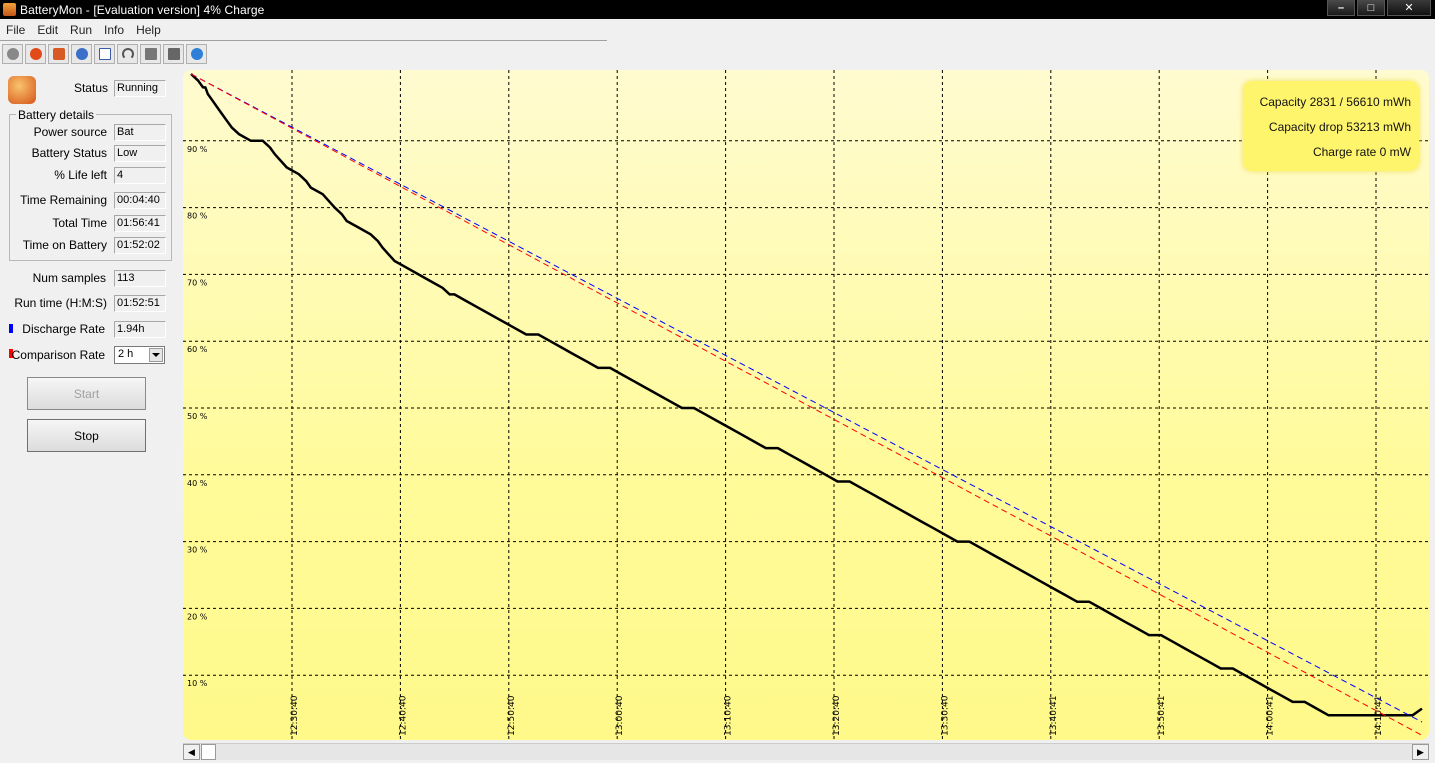  What do you see at coordinates (197, 483) in the screenshot?
I see `y-tick-label: 40 %` at bounding box center [197, 483].